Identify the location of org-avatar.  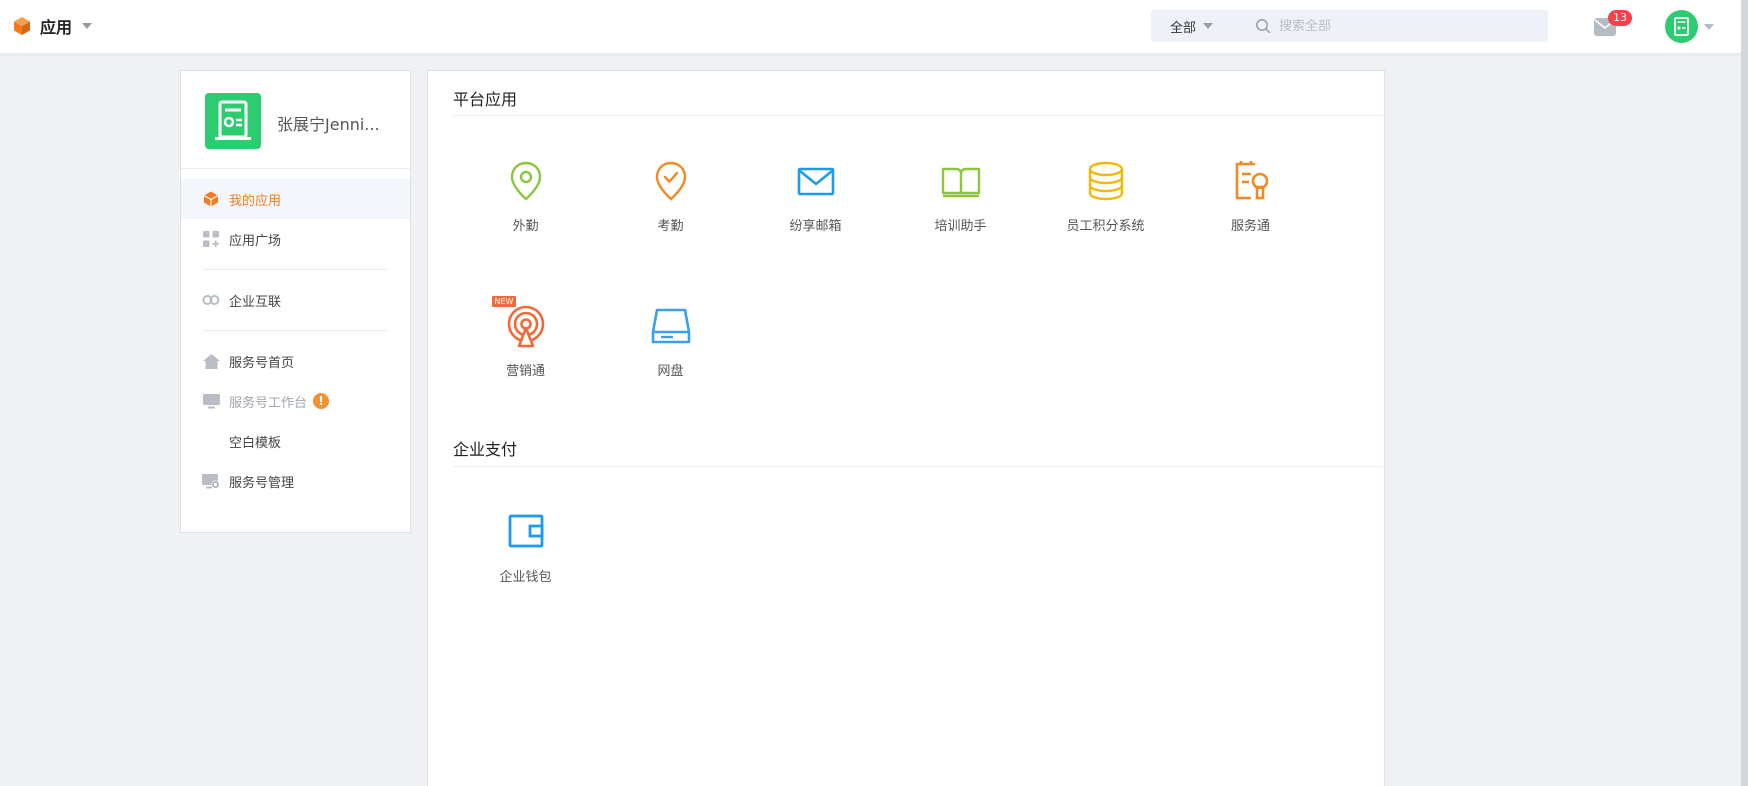
(233, 121).